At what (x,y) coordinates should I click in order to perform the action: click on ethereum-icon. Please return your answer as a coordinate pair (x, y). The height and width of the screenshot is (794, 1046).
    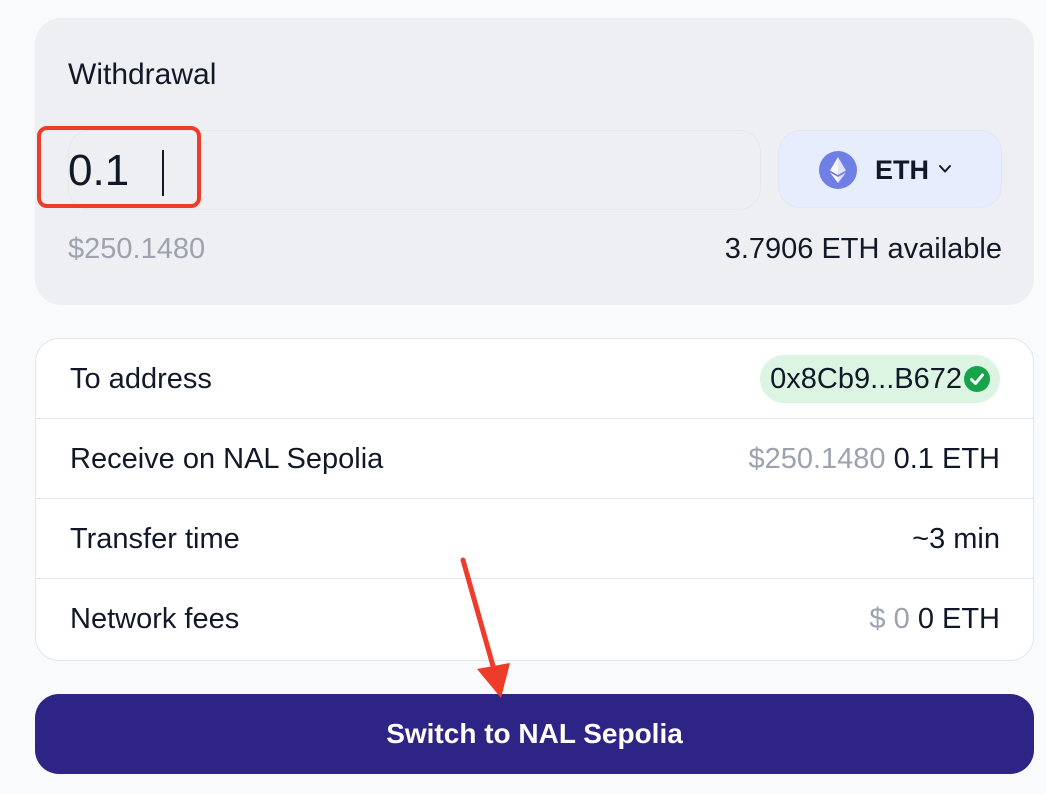
    Looking at the image, I should click on (838, 170).